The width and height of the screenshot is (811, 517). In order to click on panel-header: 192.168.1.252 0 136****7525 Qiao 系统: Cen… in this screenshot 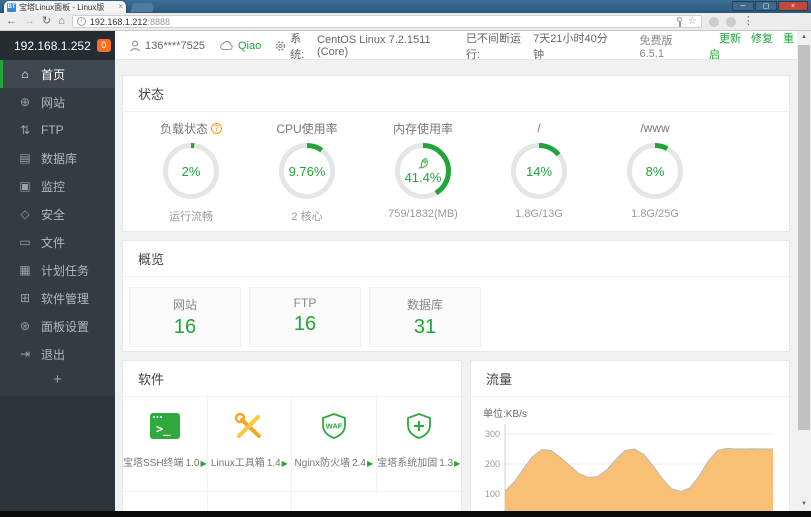, I will do `click(405, 46)`.